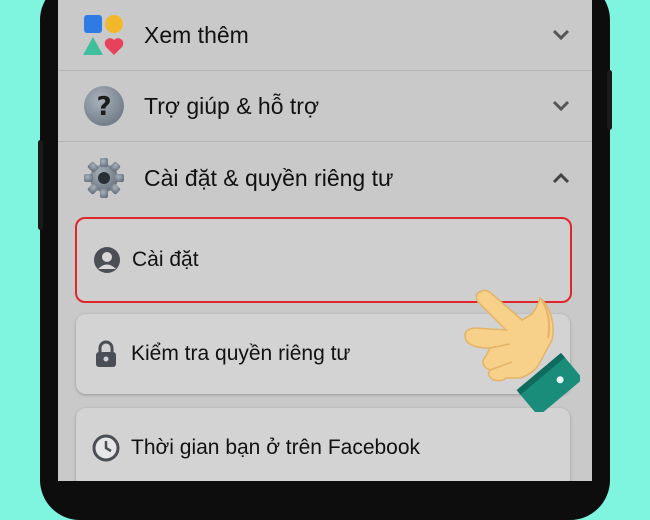 The image size is (650, 520). Describe the element at coordinates (165, 259) in the screenshot. I see `submenu-item-label: Cài đặt` at that location.